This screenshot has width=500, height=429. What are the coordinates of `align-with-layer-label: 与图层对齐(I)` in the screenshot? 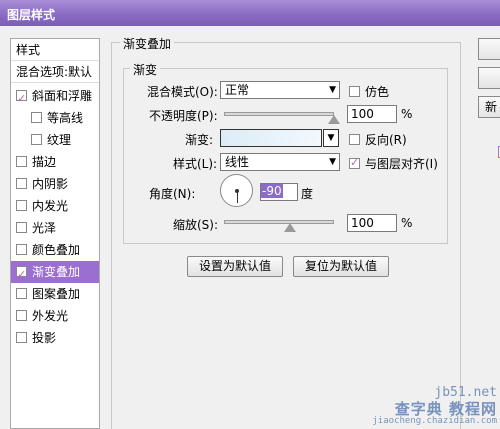 It's located at (401, 164).